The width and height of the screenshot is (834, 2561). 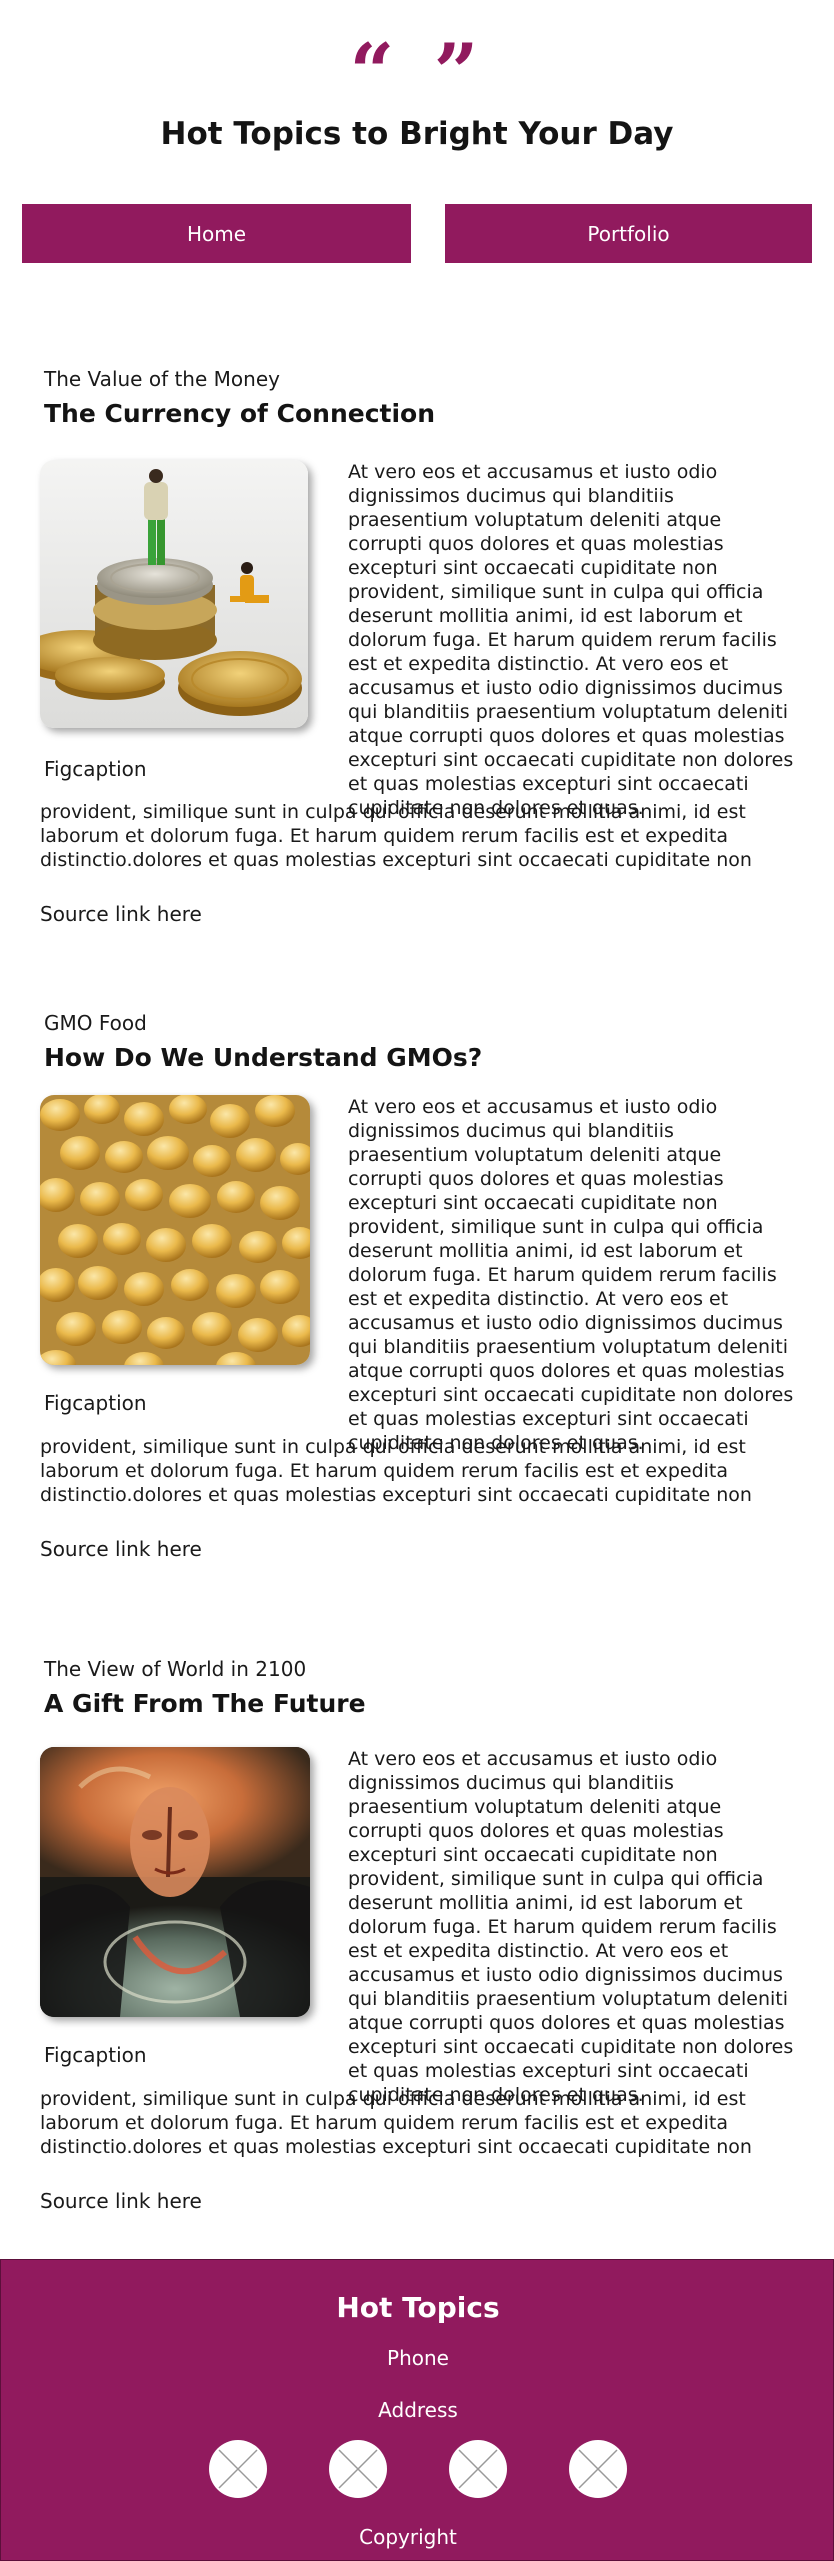 What do you see at coordinates (175, 1882) in the screenshot?
I see `abstract-painting-image` at bounding box center [175, 1882].